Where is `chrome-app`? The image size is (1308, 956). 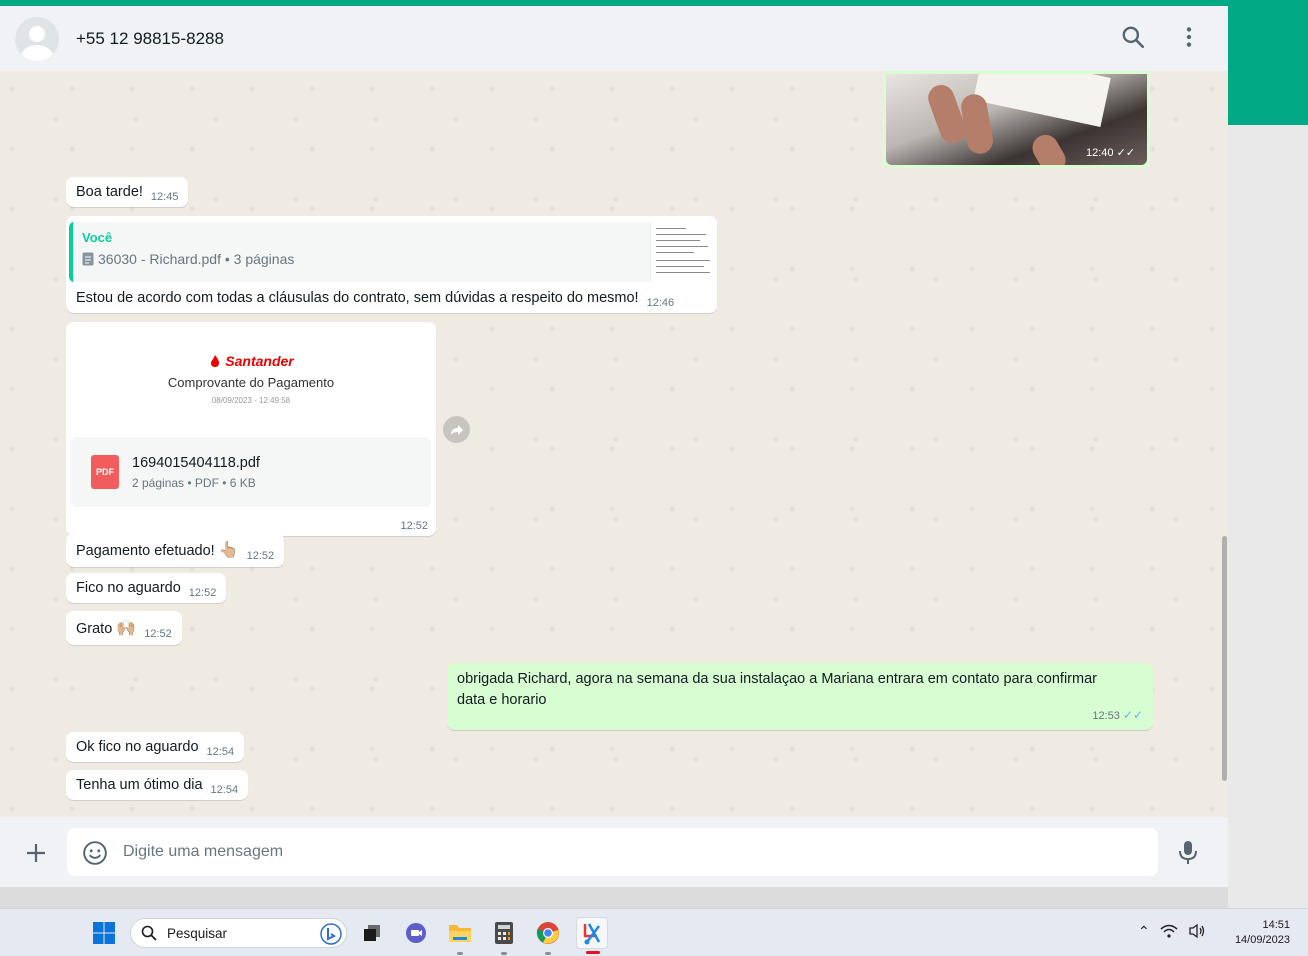 chrome-app is located at coordinates (548, 936).